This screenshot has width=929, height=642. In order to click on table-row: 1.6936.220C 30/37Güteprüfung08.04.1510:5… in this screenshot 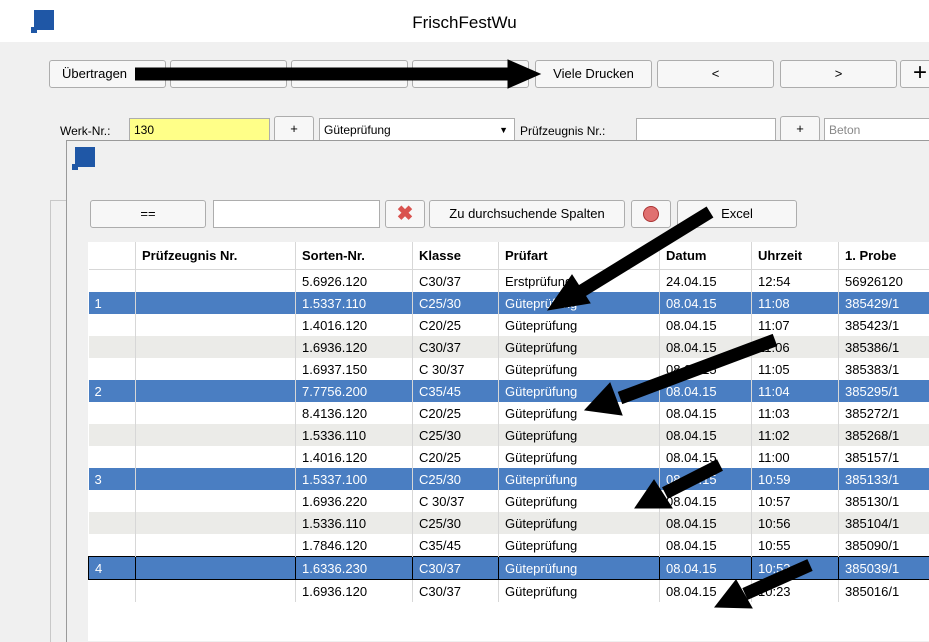, I will do `click(509, 501)`.